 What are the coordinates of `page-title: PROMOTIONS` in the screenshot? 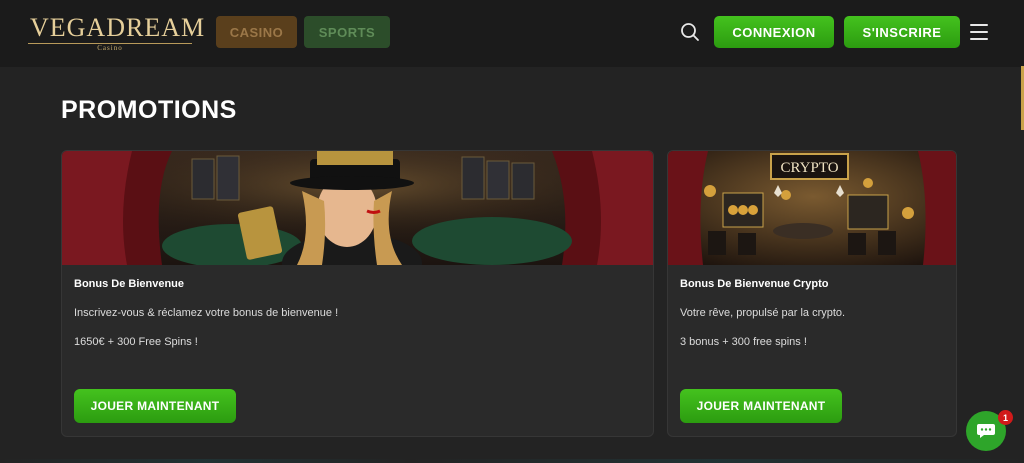 It's located at (149, 110).